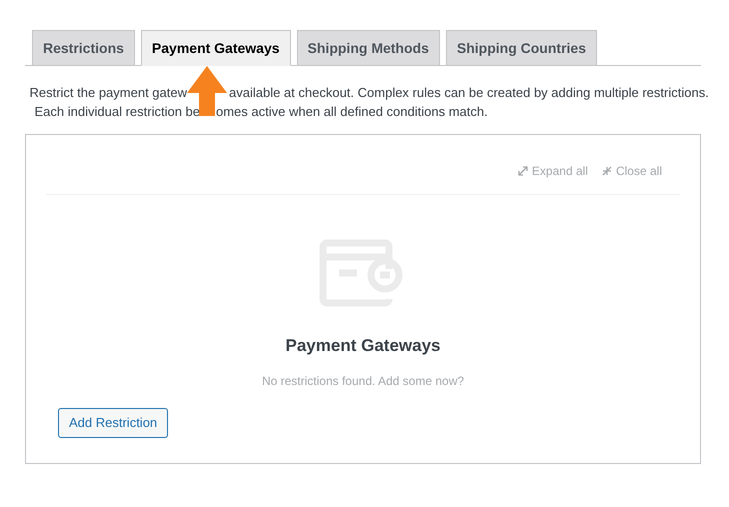  I want to click on empty-state-message: No restrictions found. Add some now?, so click(363, 381).